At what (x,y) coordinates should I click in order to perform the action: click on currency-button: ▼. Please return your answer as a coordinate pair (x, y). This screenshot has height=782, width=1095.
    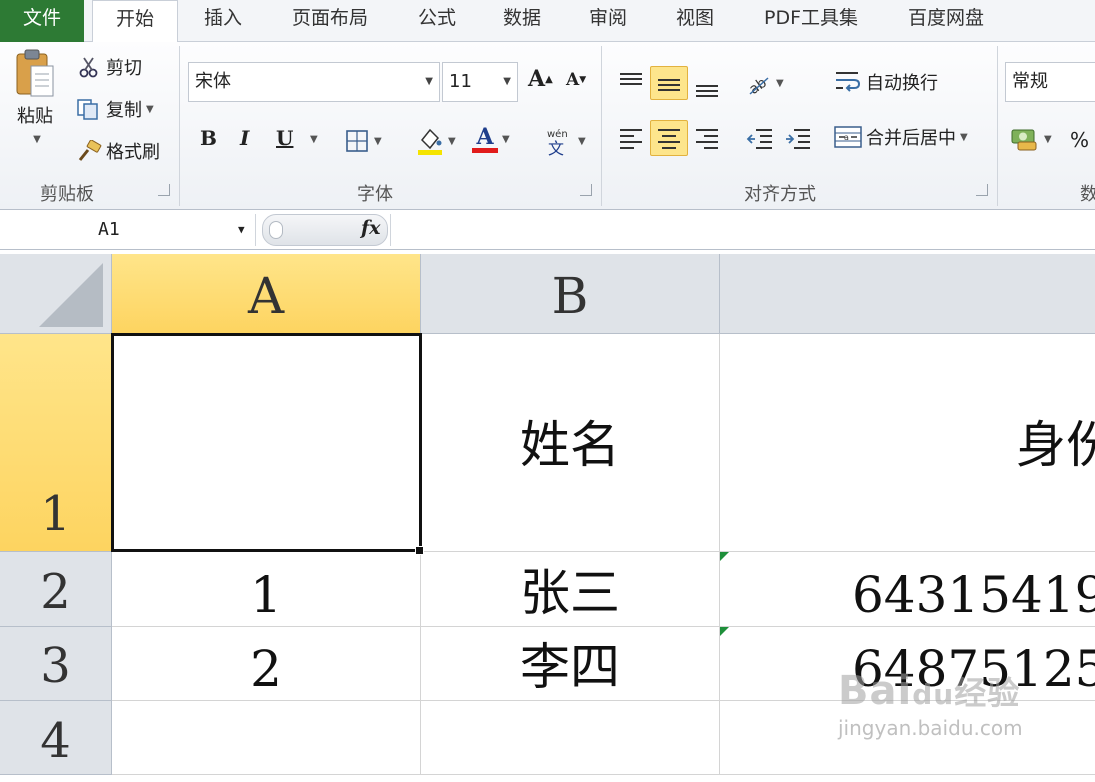
    Looking at the image, I should click on (1031, 139).